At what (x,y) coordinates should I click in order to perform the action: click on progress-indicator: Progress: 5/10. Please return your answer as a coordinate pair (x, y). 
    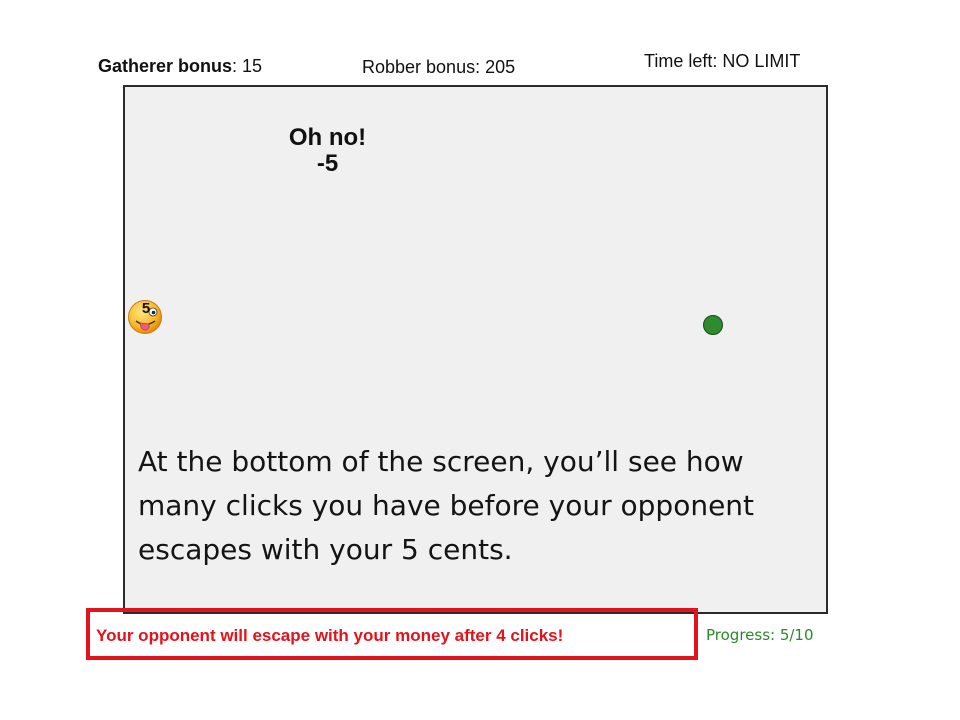
    Looking at the image, I should click on (760, 635).